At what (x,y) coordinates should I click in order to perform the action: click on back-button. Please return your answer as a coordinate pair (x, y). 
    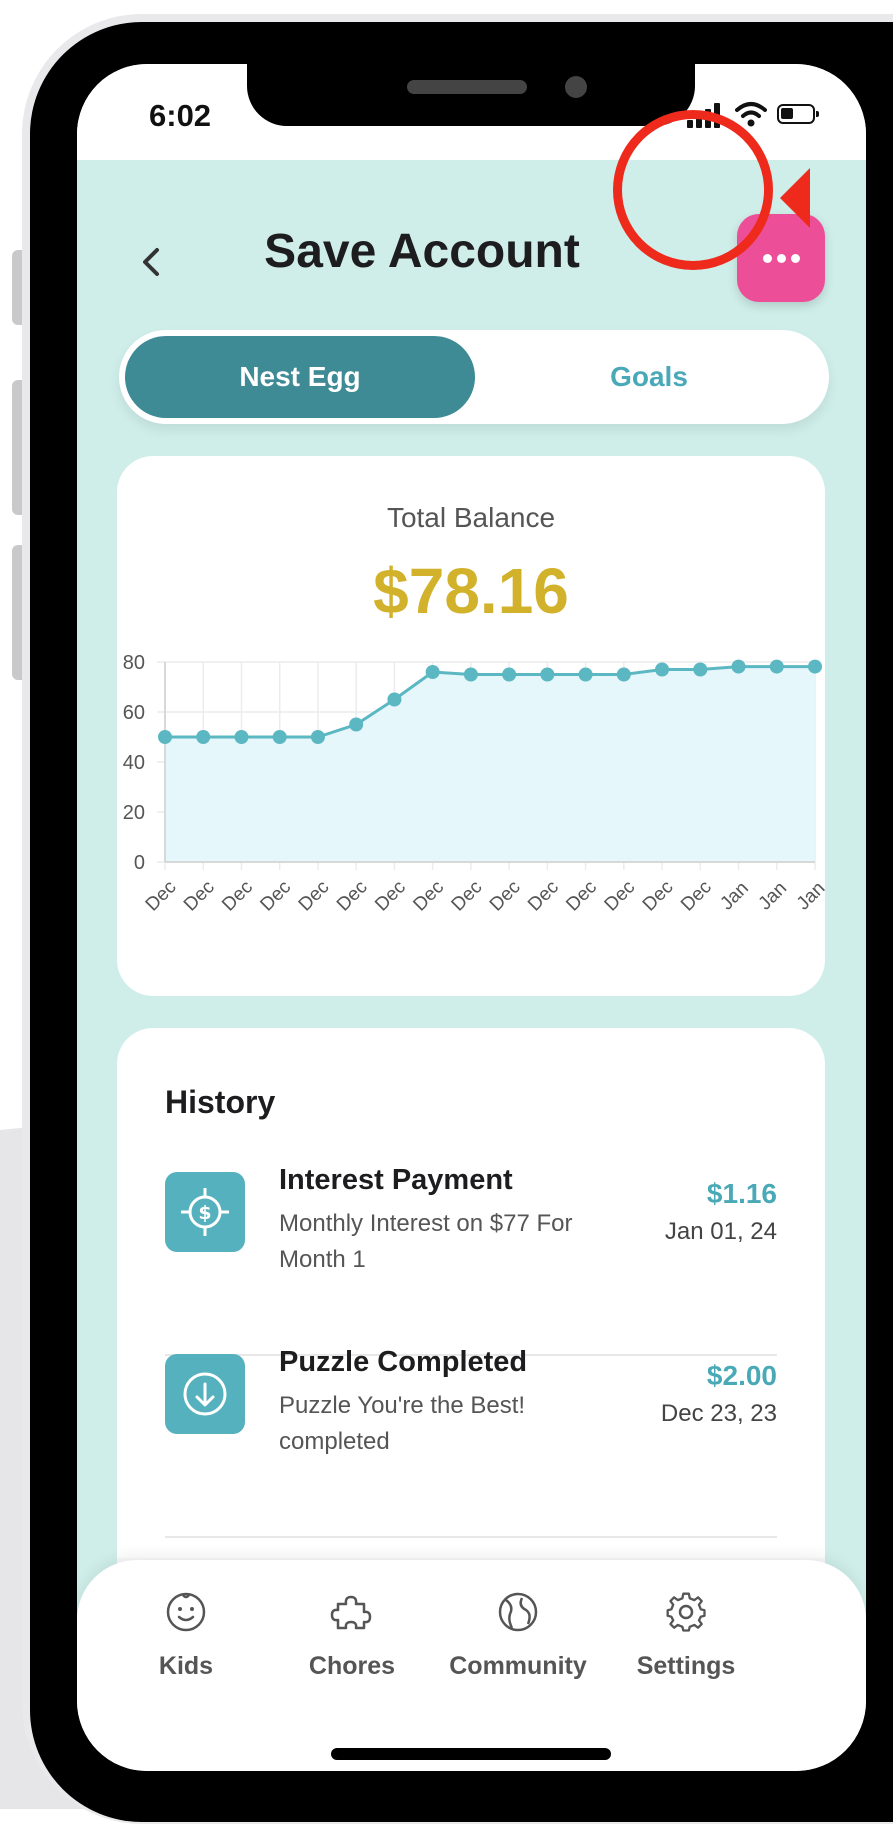
    Looking at the image, I should click on (152, 262).